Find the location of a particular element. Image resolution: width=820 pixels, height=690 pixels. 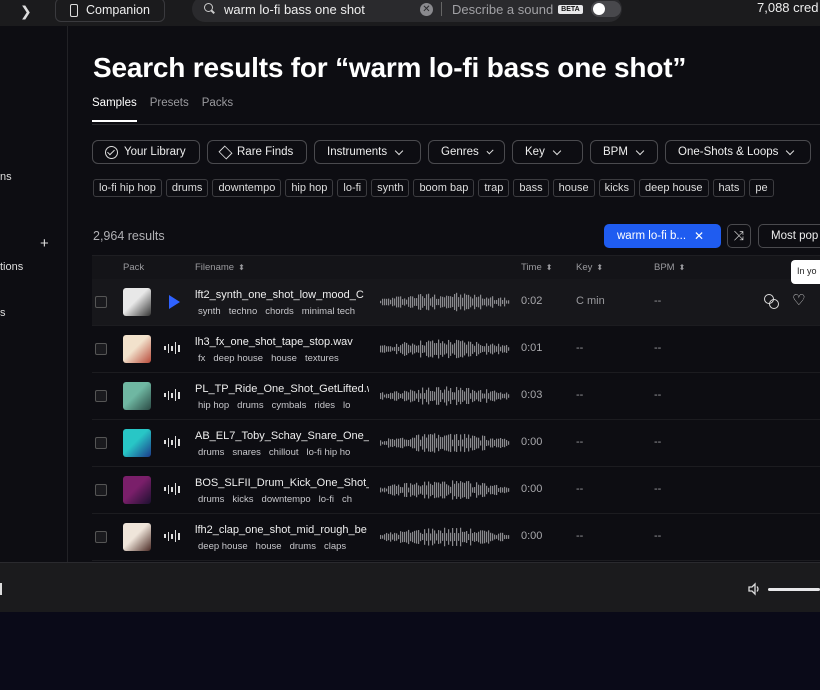

sidebar-item-label: s is located at coordinates (3, 313).